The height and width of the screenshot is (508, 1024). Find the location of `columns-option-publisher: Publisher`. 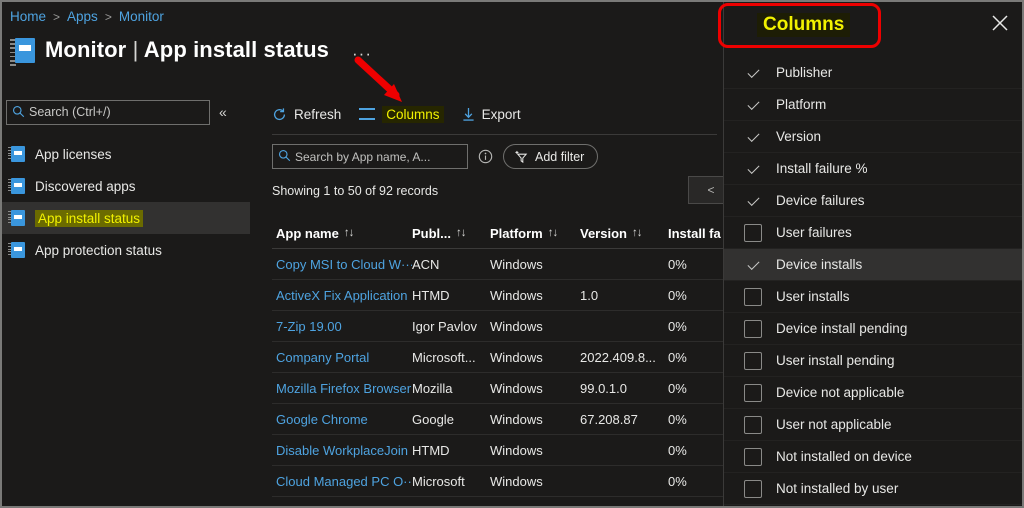

columns-option-publisher: Publisher is located at coordinates (874, 73).